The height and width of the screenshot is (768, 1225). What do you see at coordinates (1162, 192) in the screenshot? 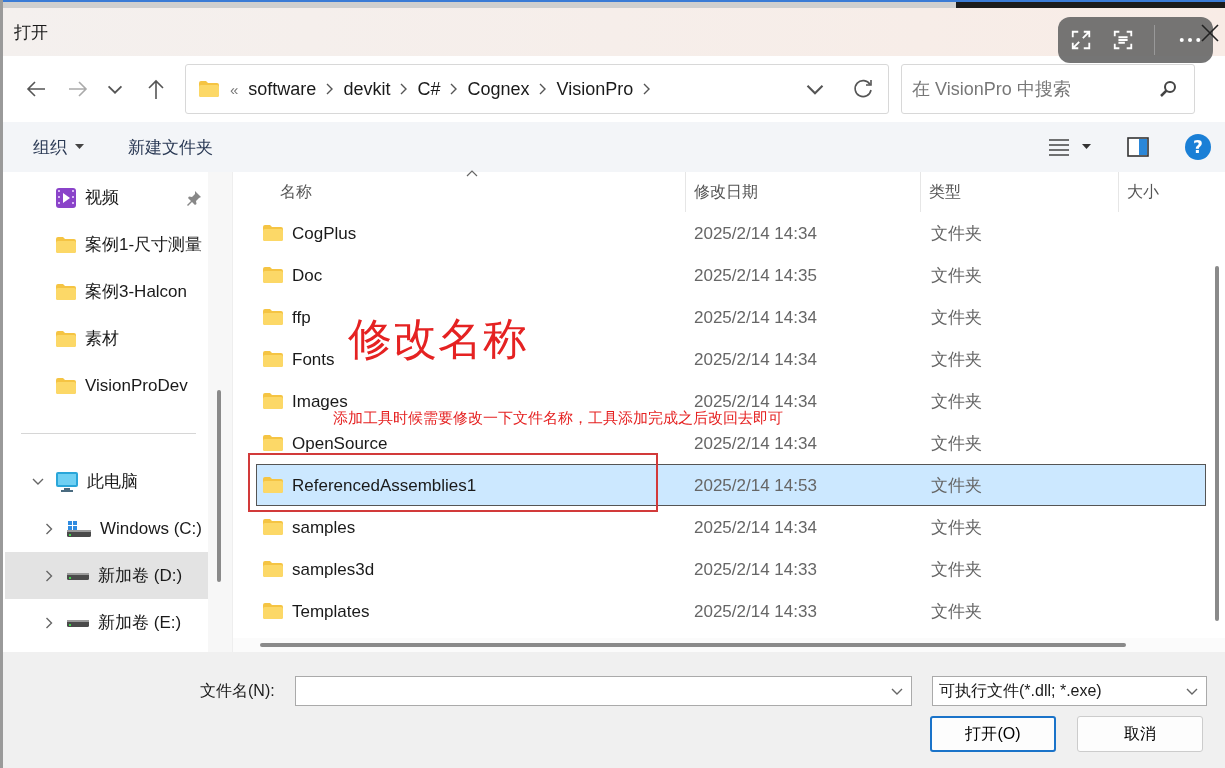
I see `column-header: 大小` at bounding box center [1162, 192].